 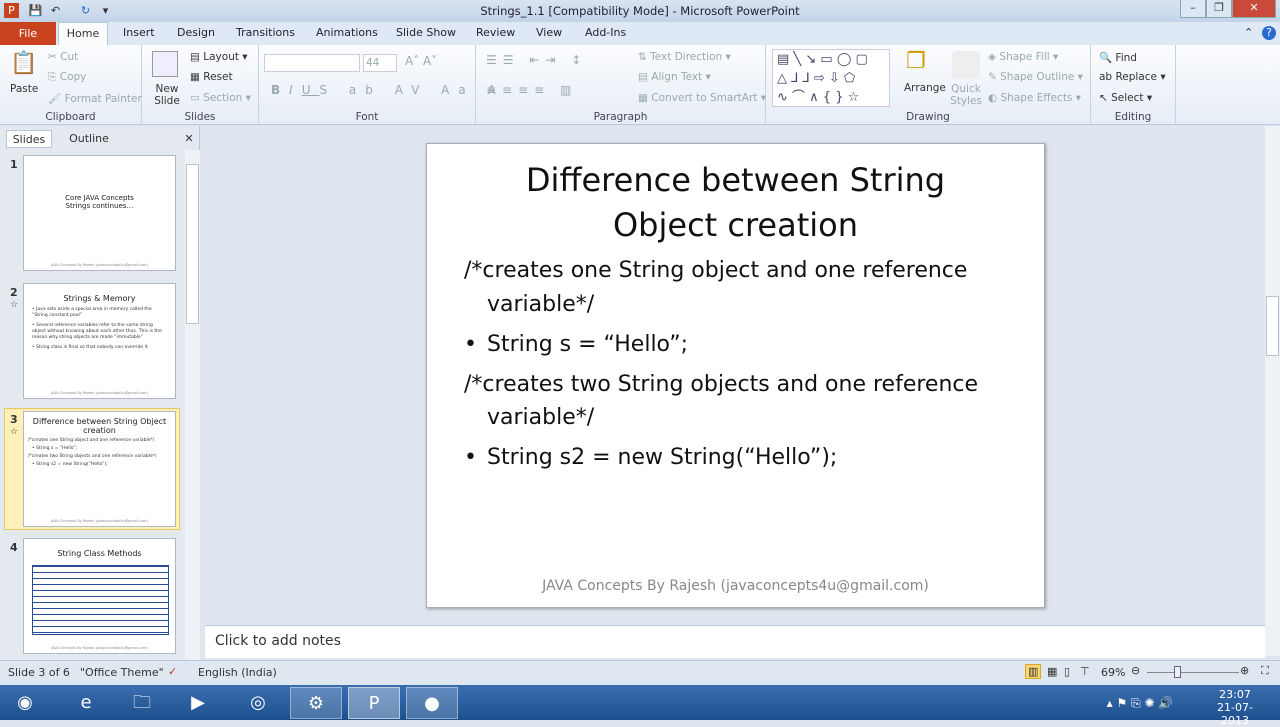 I want to click on new-slide-icon, so click(x=165, y=64).